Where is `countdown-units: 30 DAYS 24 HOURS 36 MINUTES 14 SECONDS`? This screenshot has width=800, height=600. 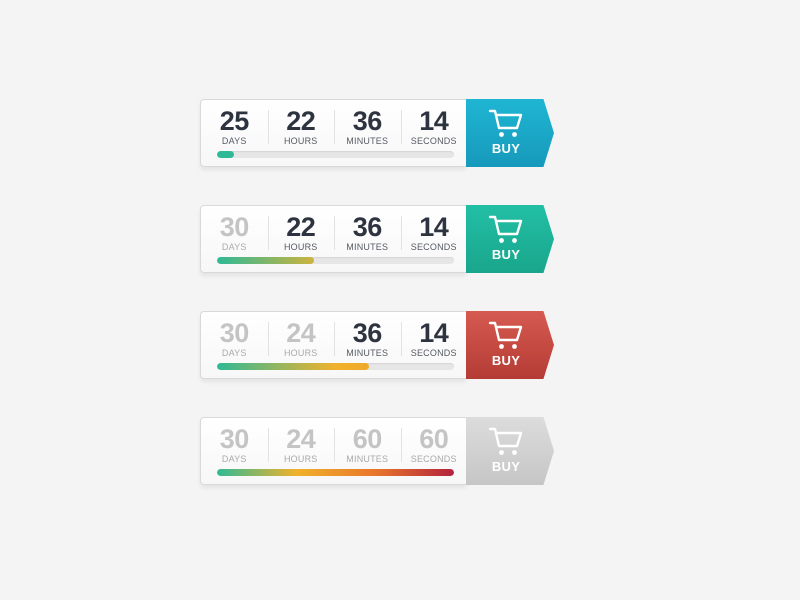 countdown-units: 30 DAYS 24 HOURS 36 MINUTES 14 SECONDS is located at coordinates (334, 339).